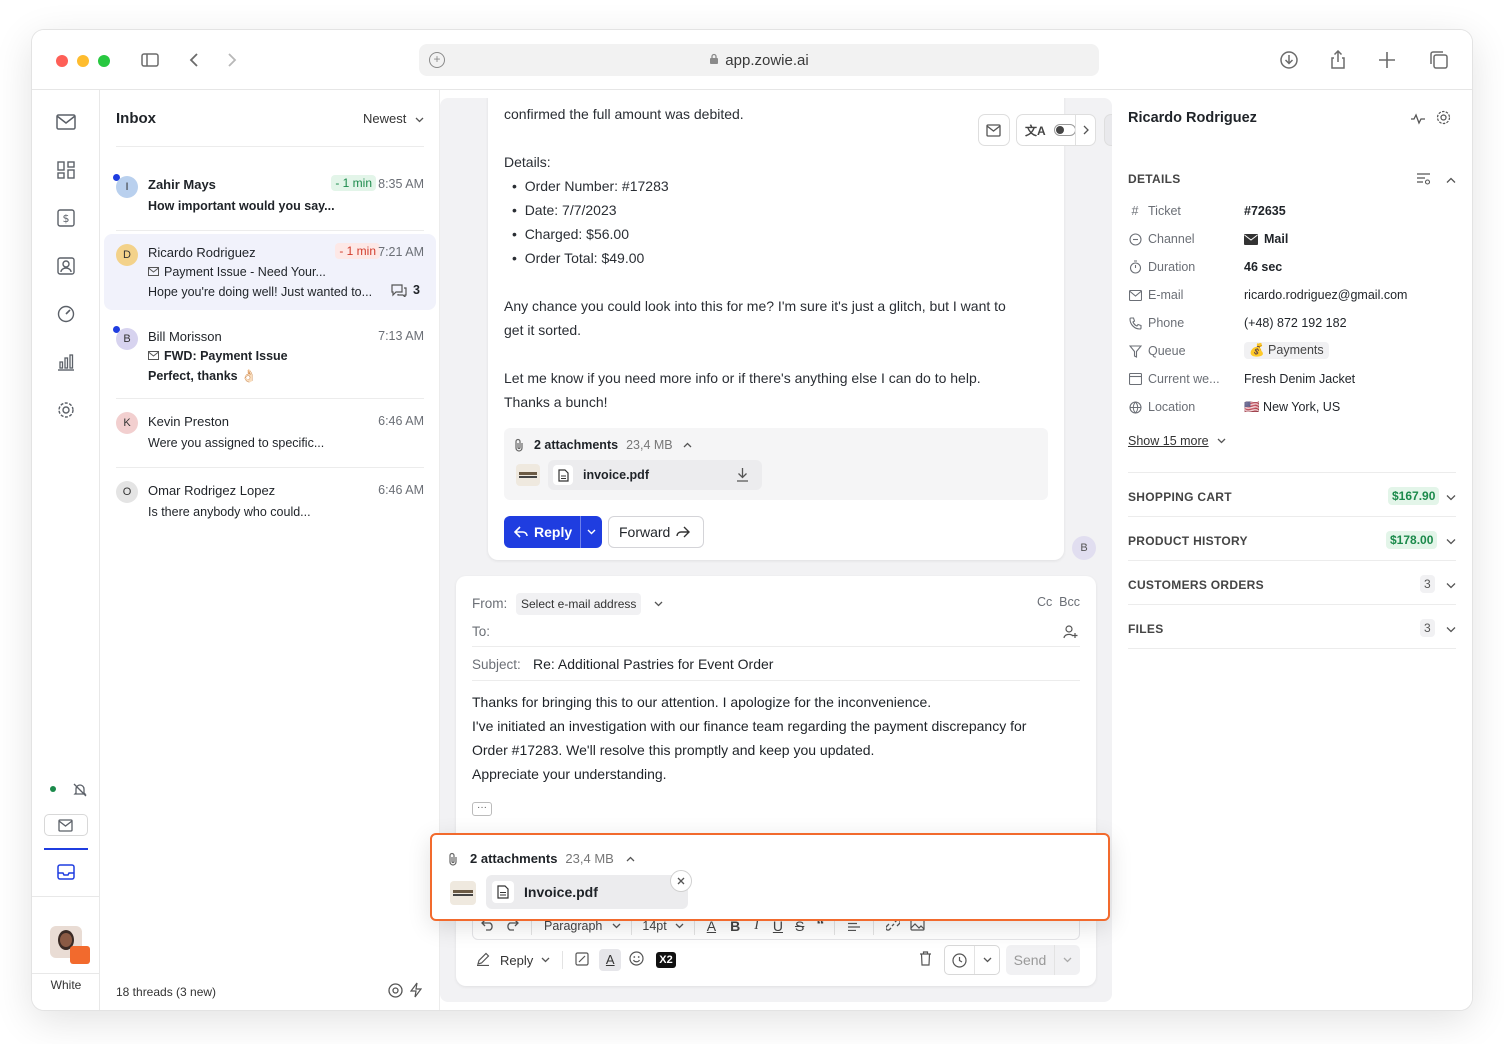 Image resolution: width=1504 pixels, height=1044 pixels. What do you see at coordinates (1058, 602) in the screenshot?
I see `cc-bcc-toggle: Cc Bcc` at bounding box center [1058, 602].